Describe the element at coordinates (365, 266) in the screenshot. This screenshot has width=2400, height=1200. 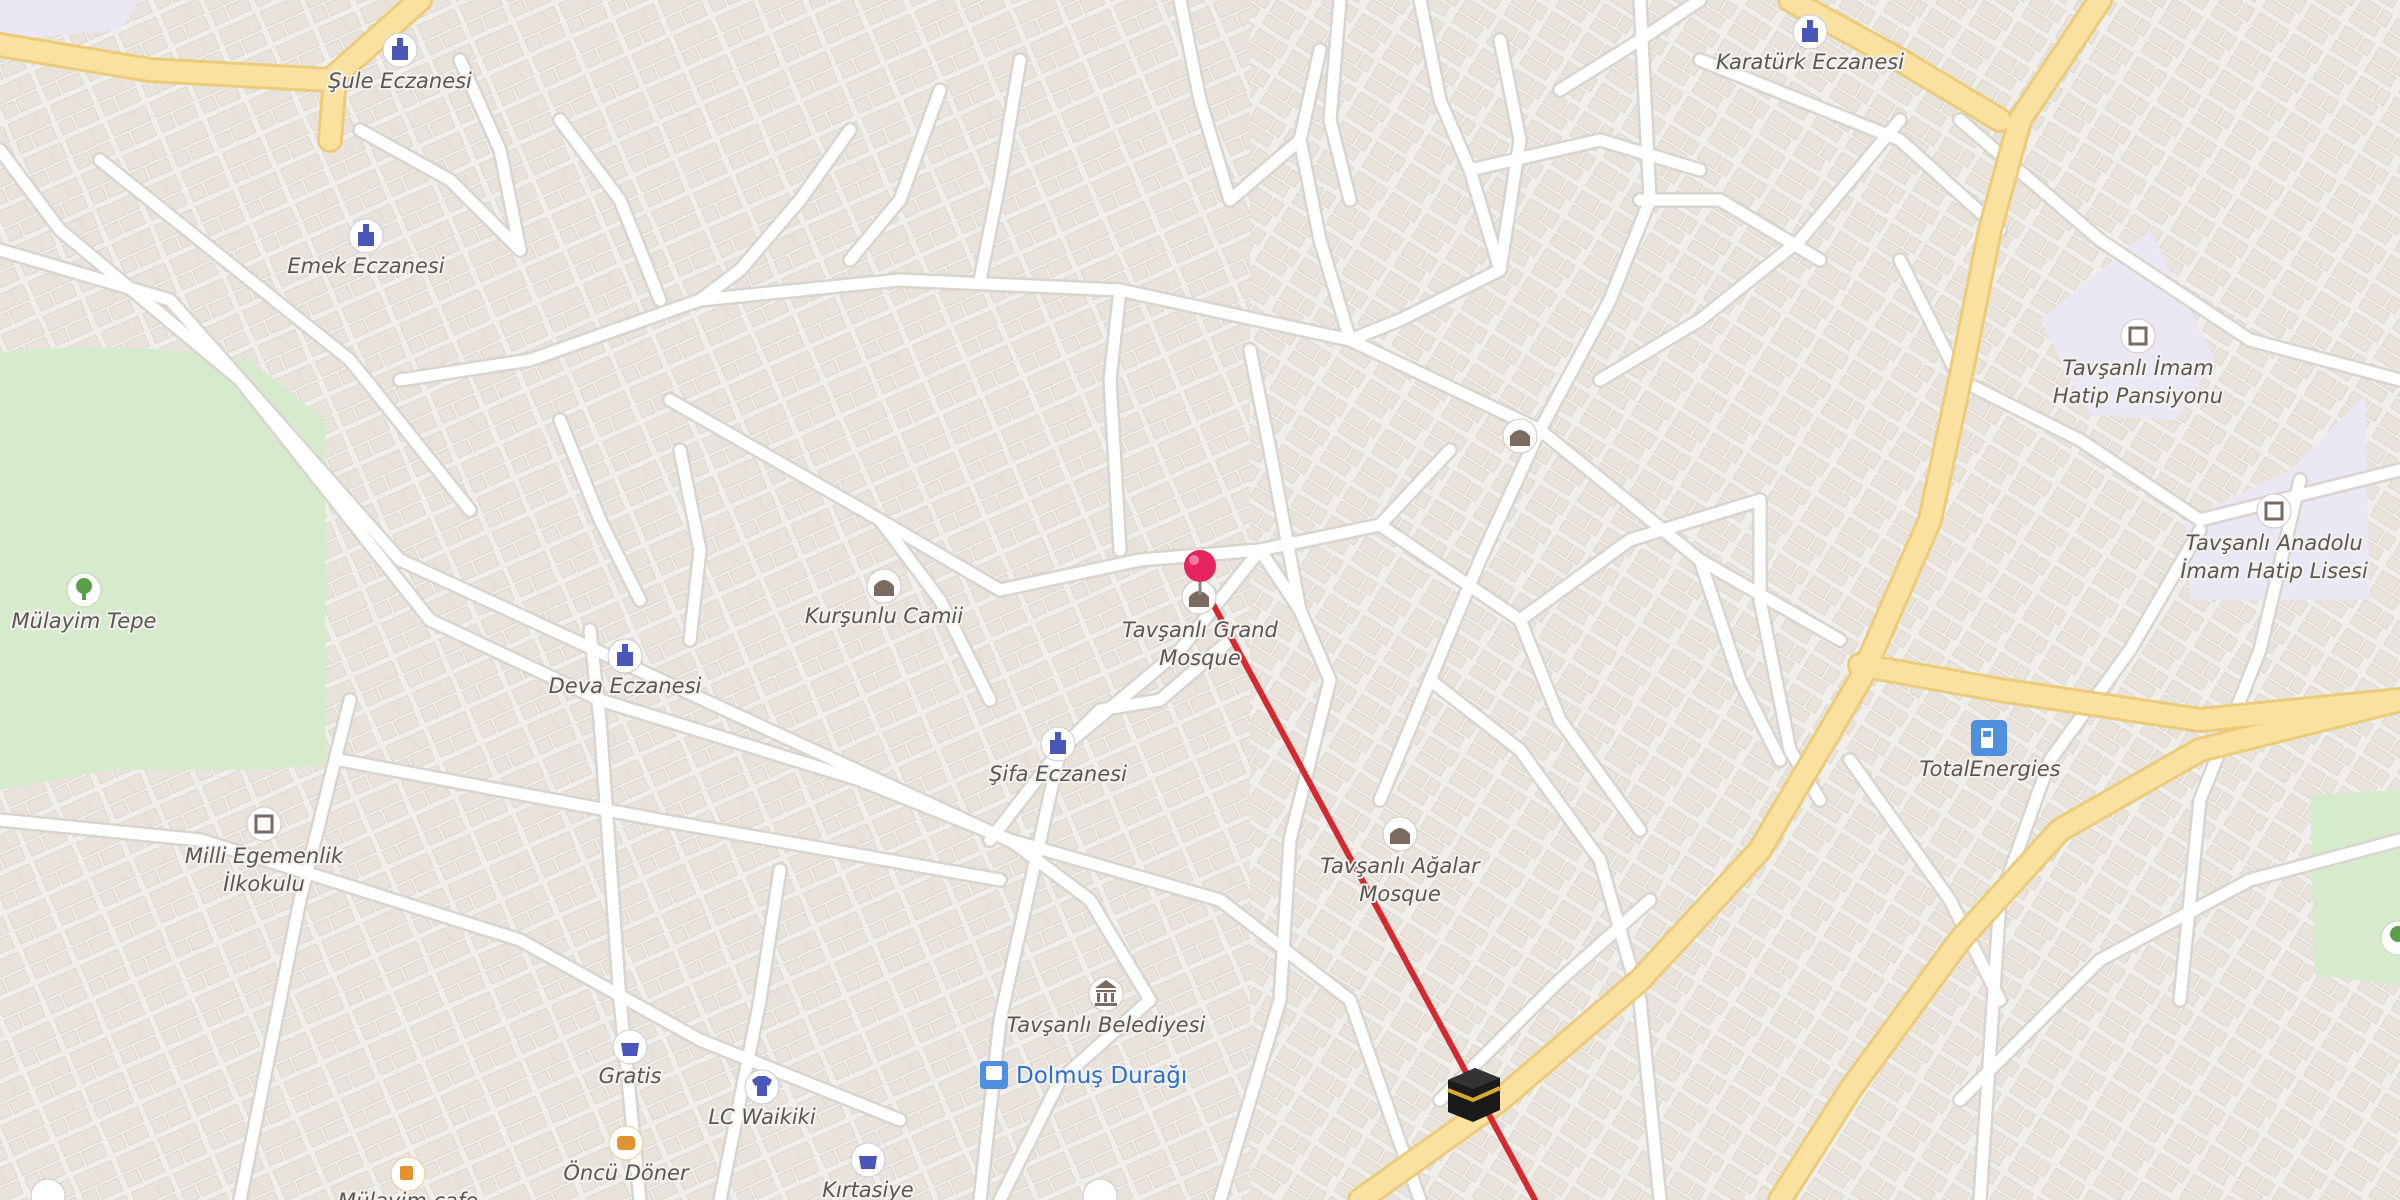
I see `poi-label-emek-eczanesi: Emek Eczanesi` at that location.